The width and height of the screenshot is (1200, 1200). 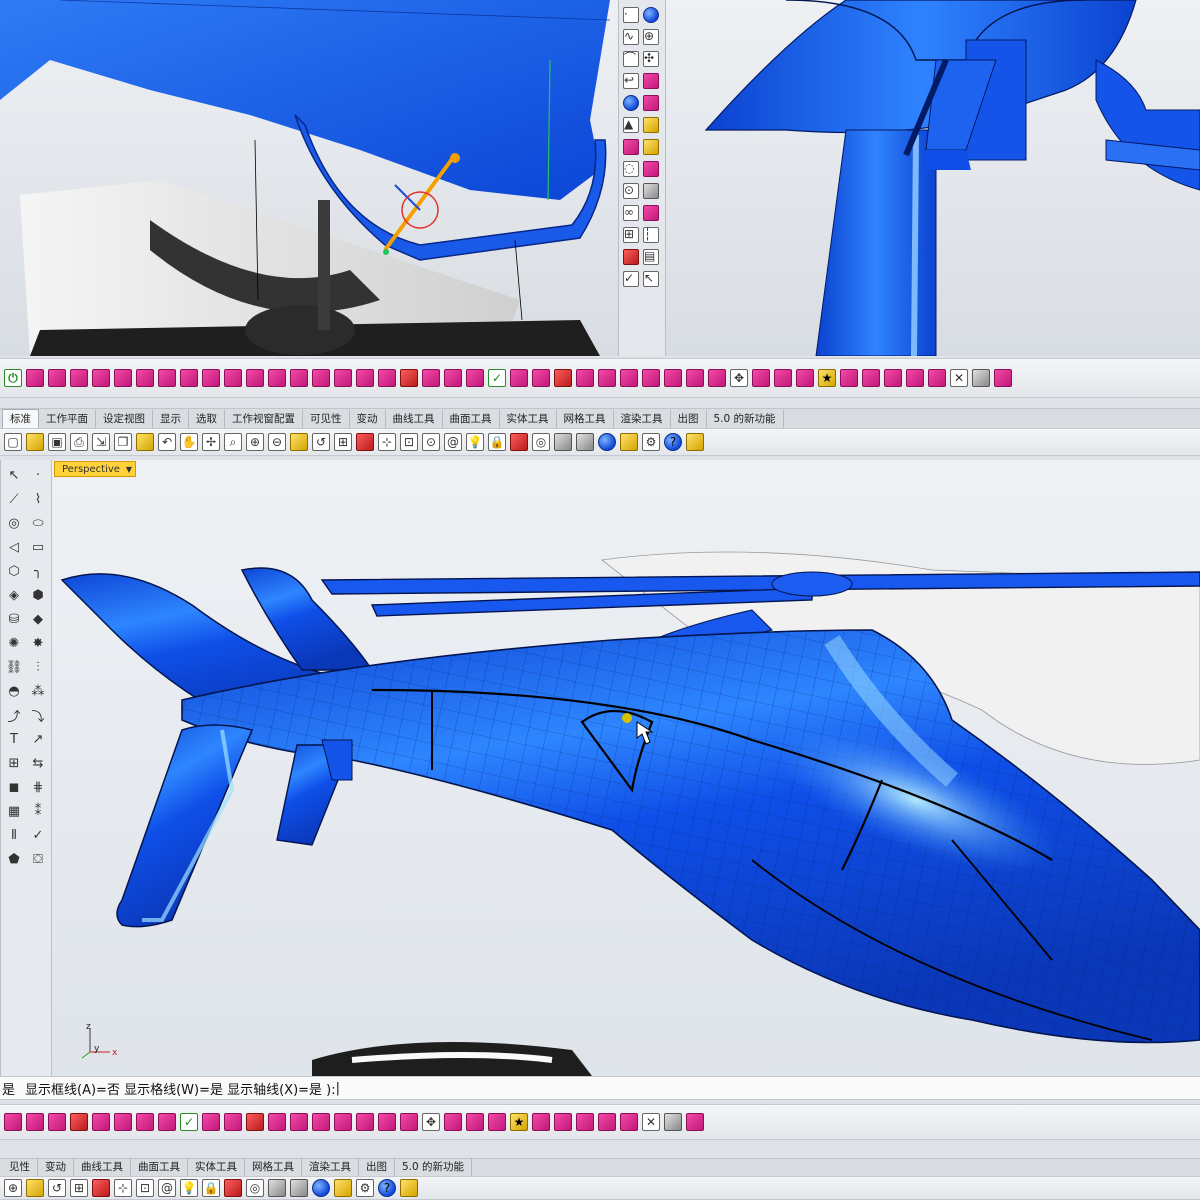 I want to click on viewport-top-right, so click(x=933, y=178).